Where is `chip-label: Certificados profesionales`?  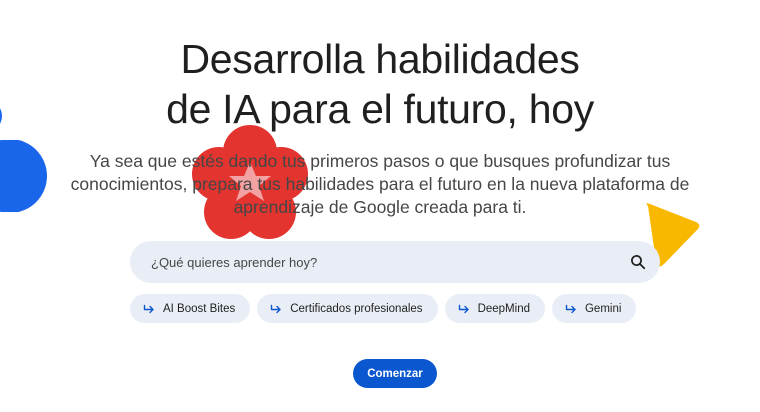 chip-label: Certificados profesionales is located at coordinates (356, 308).